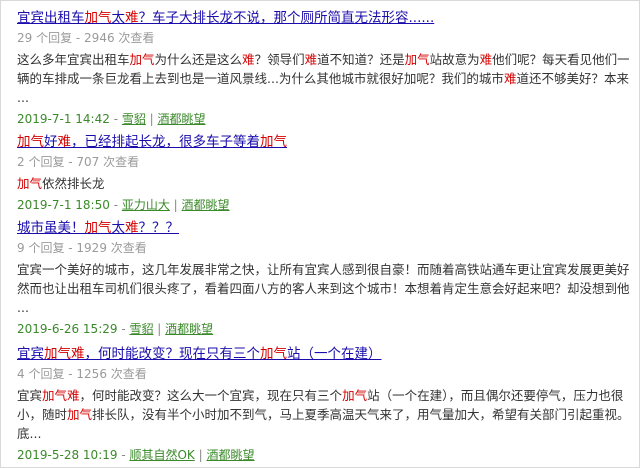  I want to click on text-run: 城市虽美！, so click(51, 228).